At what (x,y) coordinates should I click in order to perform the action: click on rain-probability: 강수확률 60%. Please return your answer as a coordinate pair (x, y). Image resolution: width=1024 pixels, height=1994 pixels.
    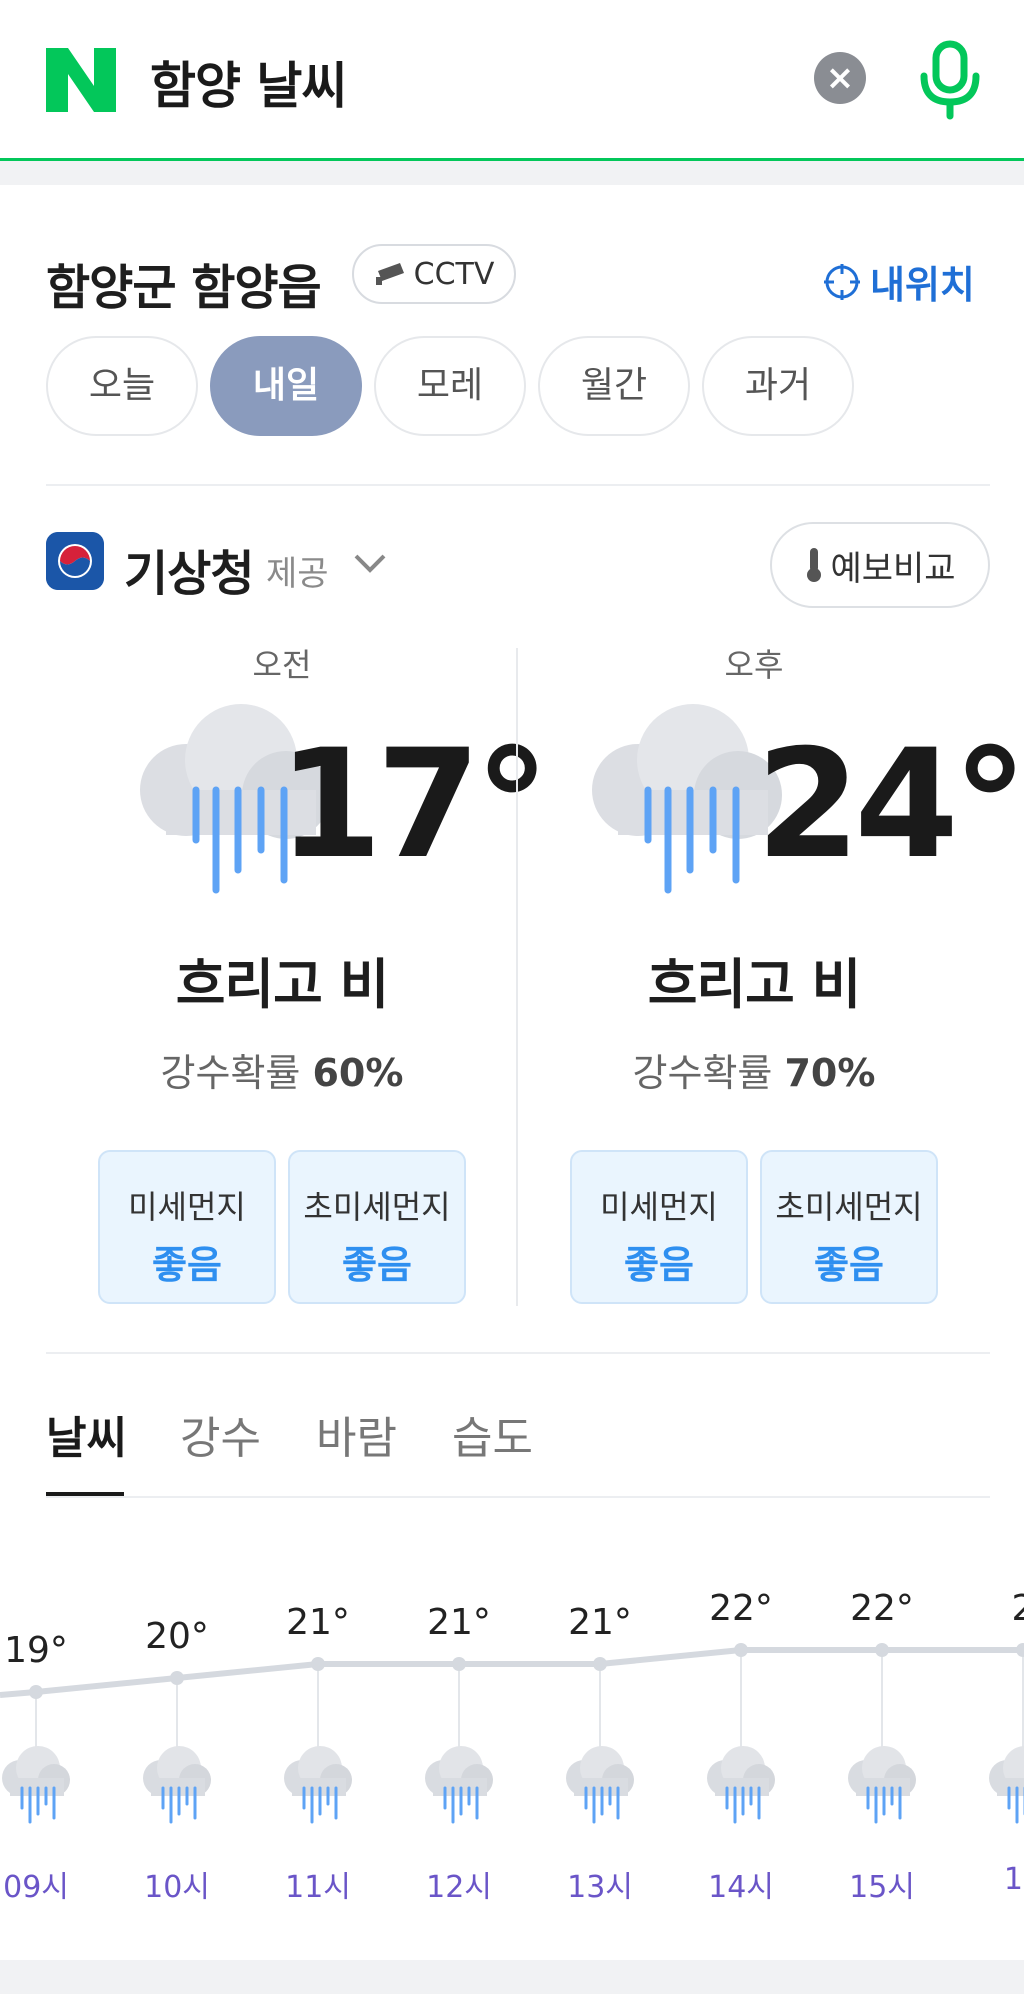
    Looking at the image, I should click on (282, 1069).